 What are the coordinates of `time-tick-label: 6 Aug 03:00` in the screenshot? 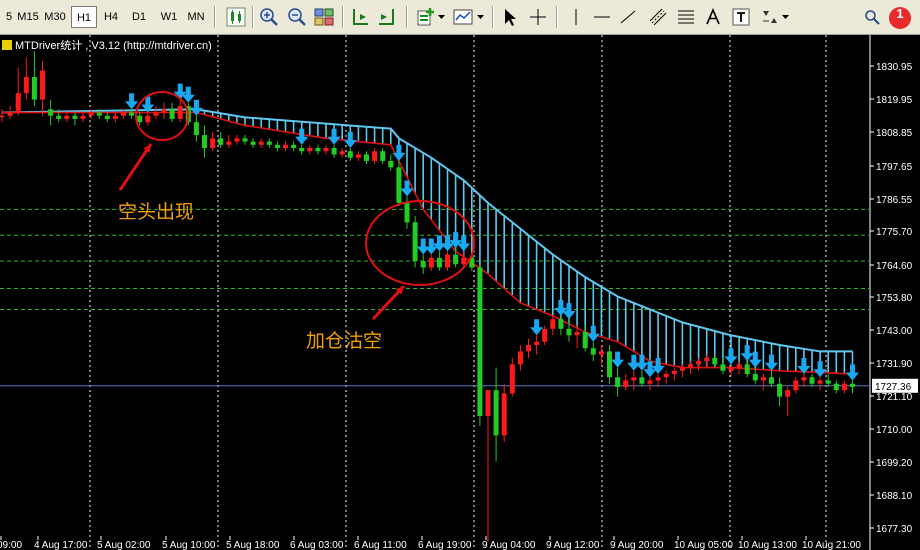 It's located at (317, 545).